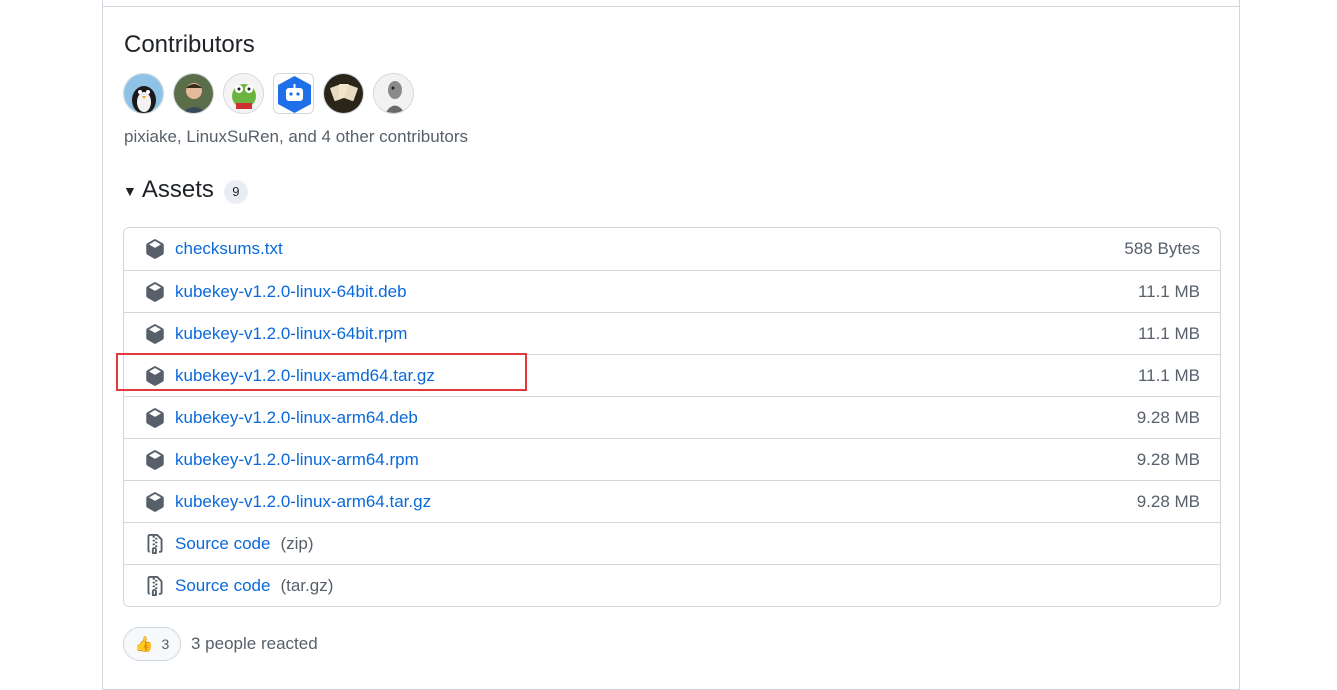 The width and height of the screenshot is (1337, 690). What do you see at coordinates (291, 292) in the screenshot?
I see `asset-link: kubekey-v1.2.0-linux-64bit.deb` at bounding box center [291, 292].